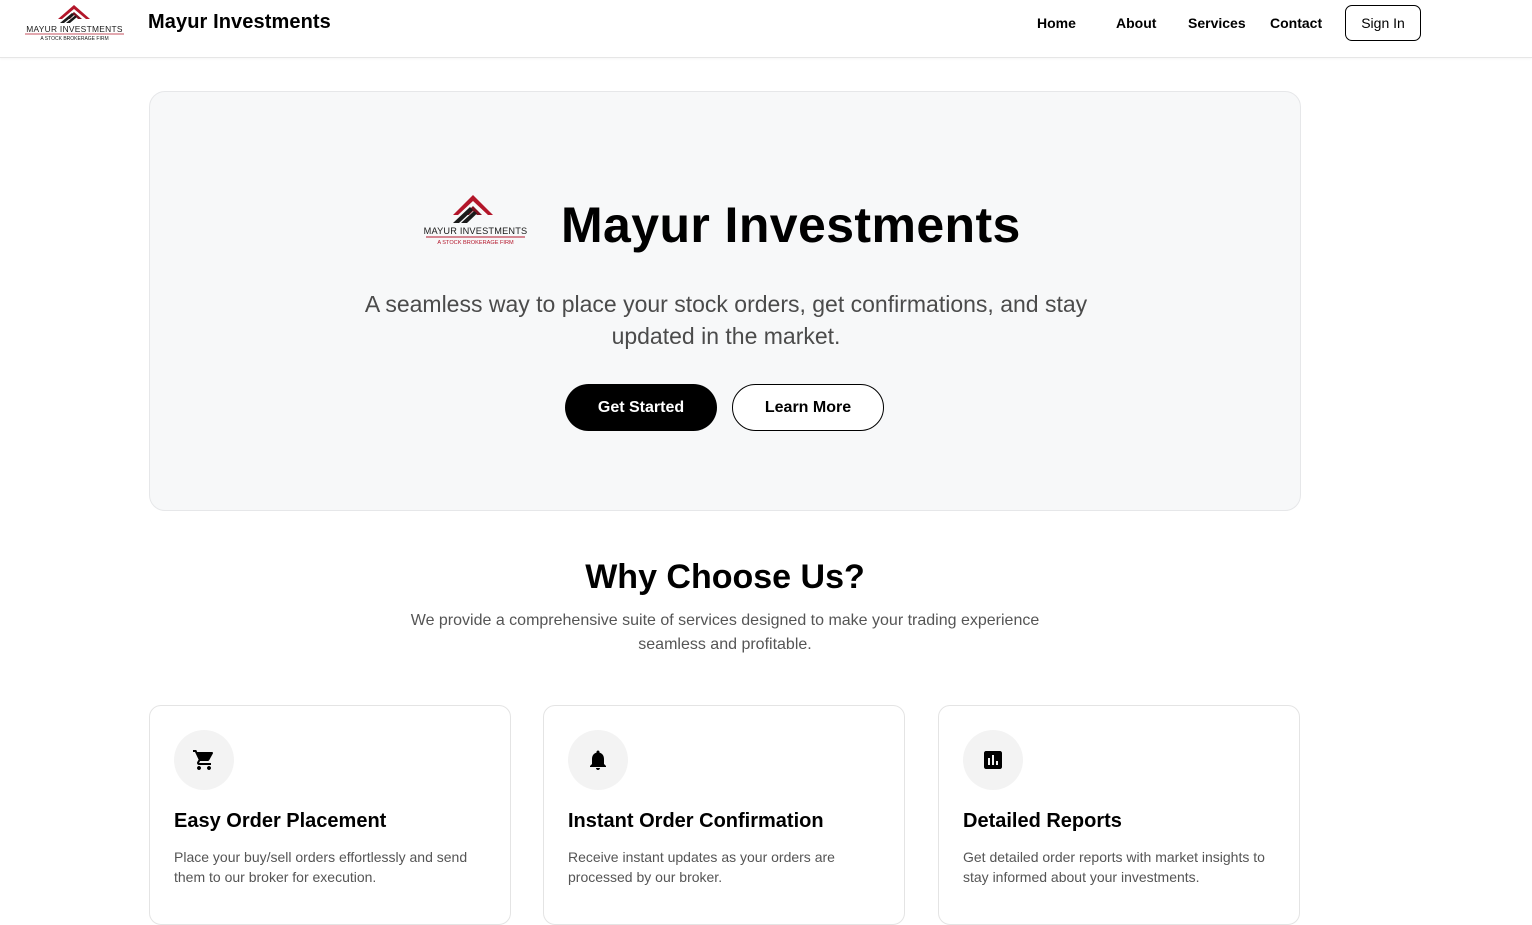  What do you see at coordinates (1217, 23) in the screenshot?
I see `nav-services: Services` at bounding box center [1217, 23].